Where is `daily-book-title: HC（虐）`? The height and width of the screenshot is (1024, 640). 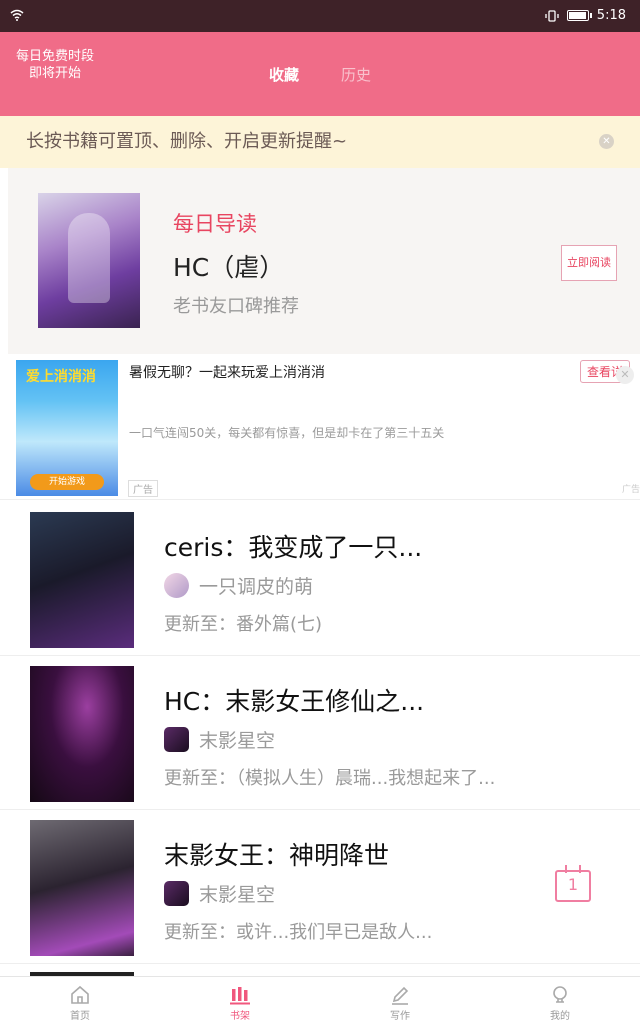
daily-book-title: HC（虐） is located at coordinates (228, 266).